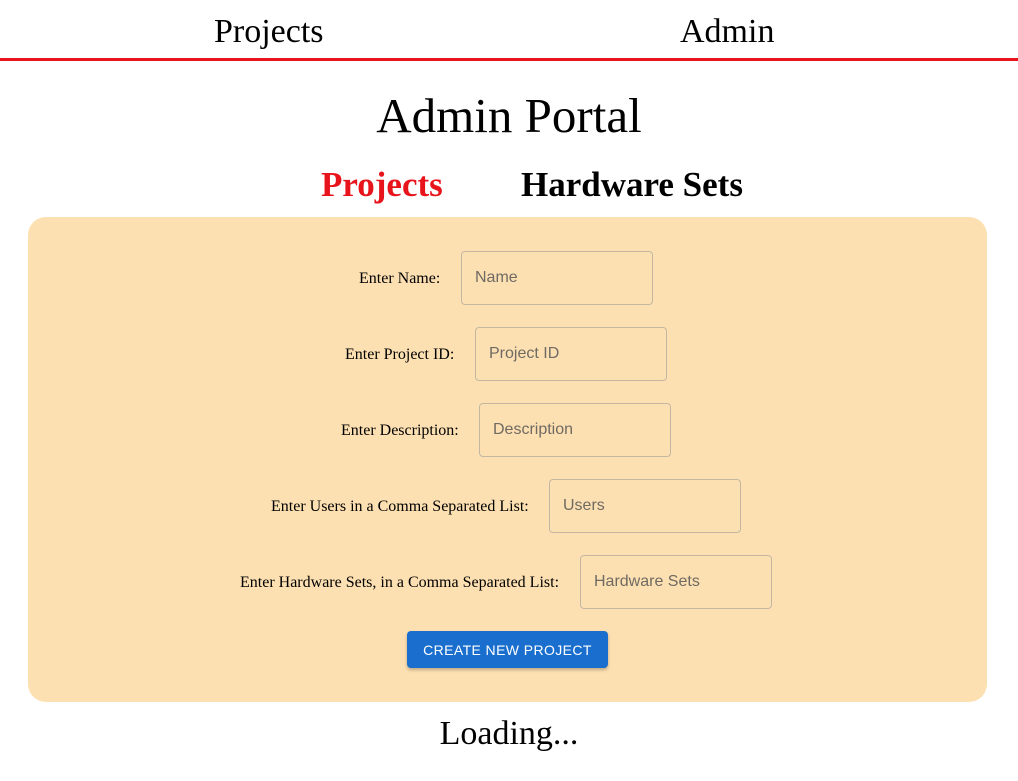 The image size is (1018, 781). Describe the element at coordinates (571, 354) in the screenshot. I see `project-id-input` at that location.